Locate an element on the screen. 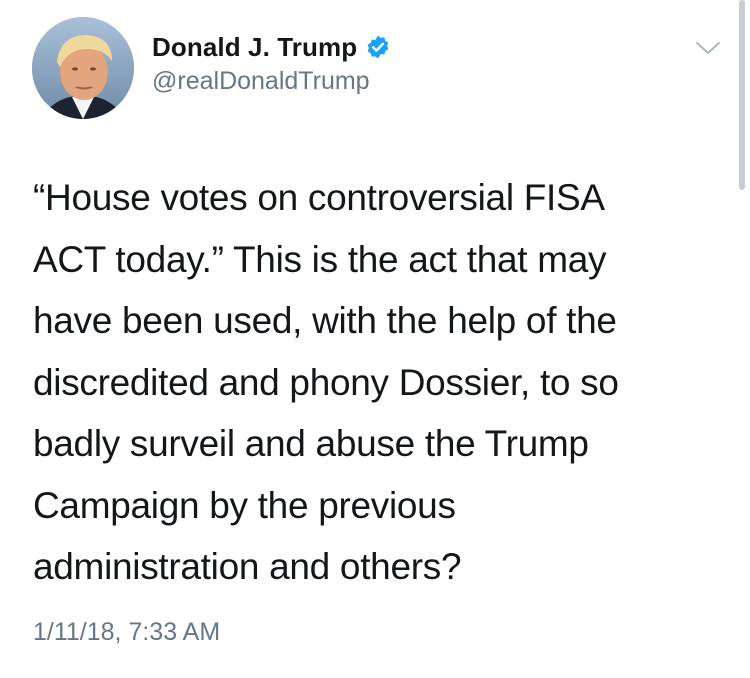 This screenshot has height=678, width=750. chevron-down-icon is located at coordinates (708, 48).